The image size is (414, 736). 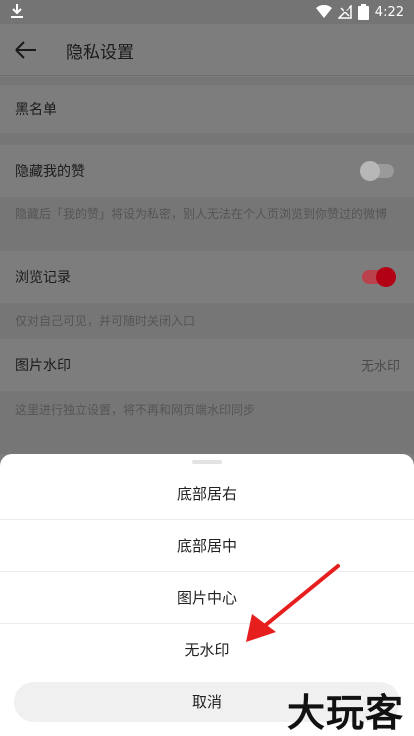 What do you see at coordinates (207, 50) in the screenshot?
I see `app-bar: 隐私设置` at bounding box center [207, 50].